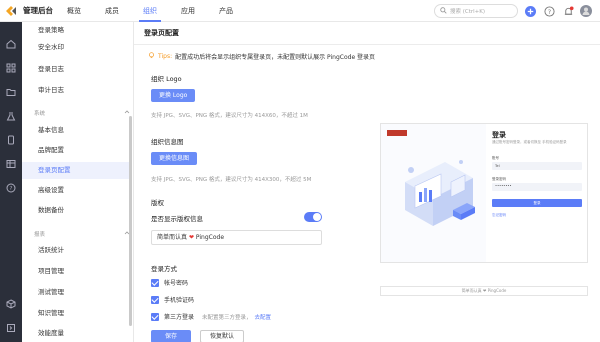 The image size is (600, 342). Describe the element at coordinates (11, 328) in the screenshot. I see `expand-icon` at that location.